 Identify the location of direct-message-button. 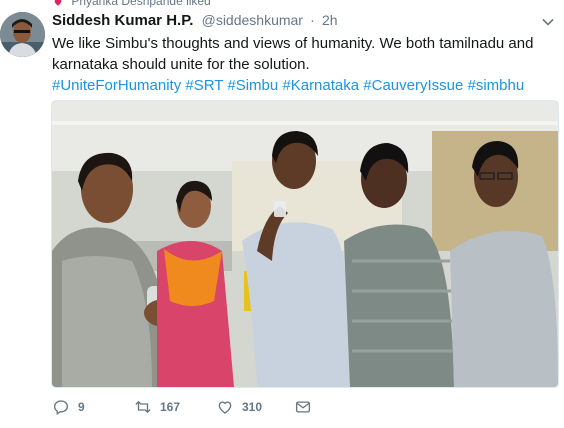
(303, 407).